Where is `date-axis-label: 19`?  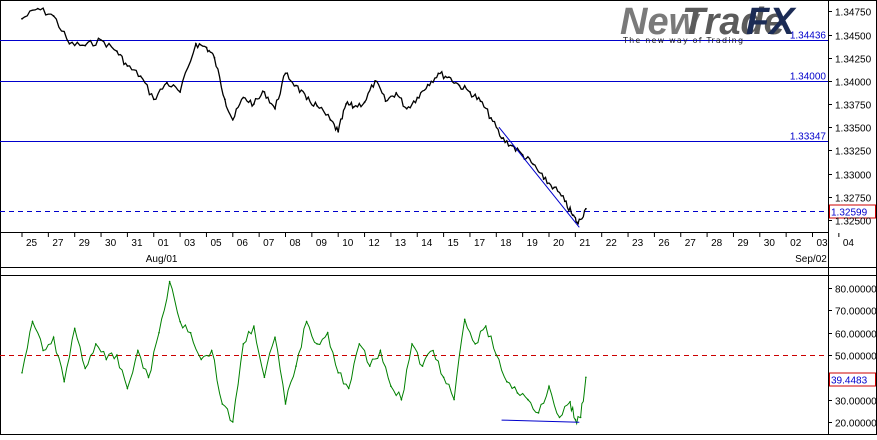
date-axis-label: 19 is located at coordinates (533, 243).